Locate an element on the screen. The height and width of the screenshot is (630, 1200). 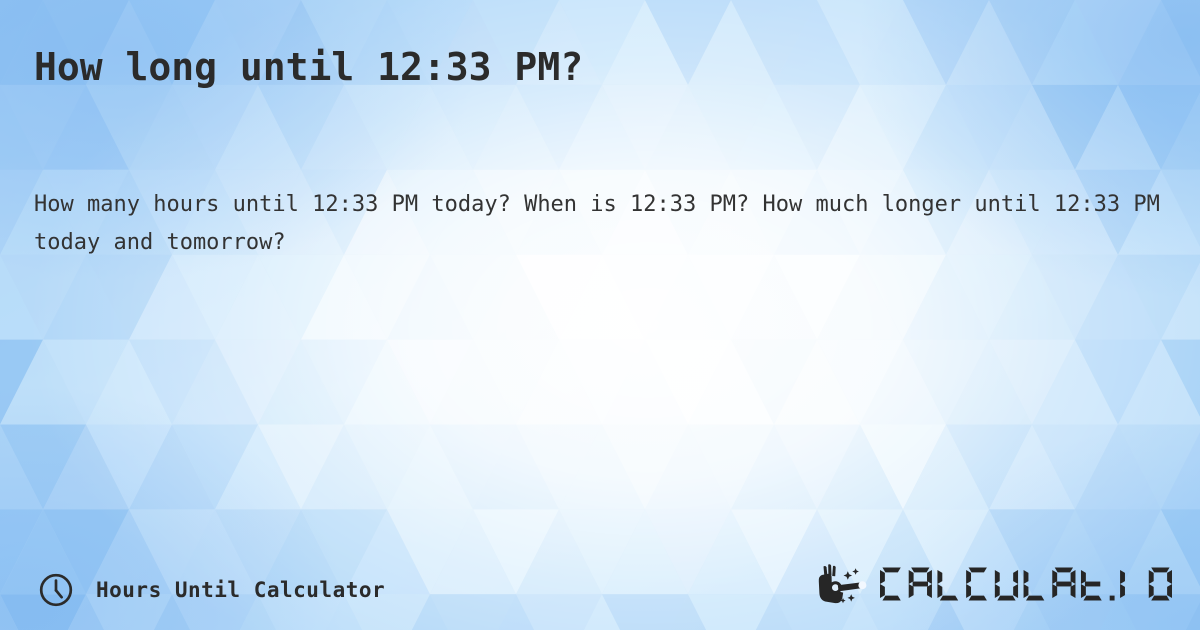
clock-icon is located at coordinates (56, 590).